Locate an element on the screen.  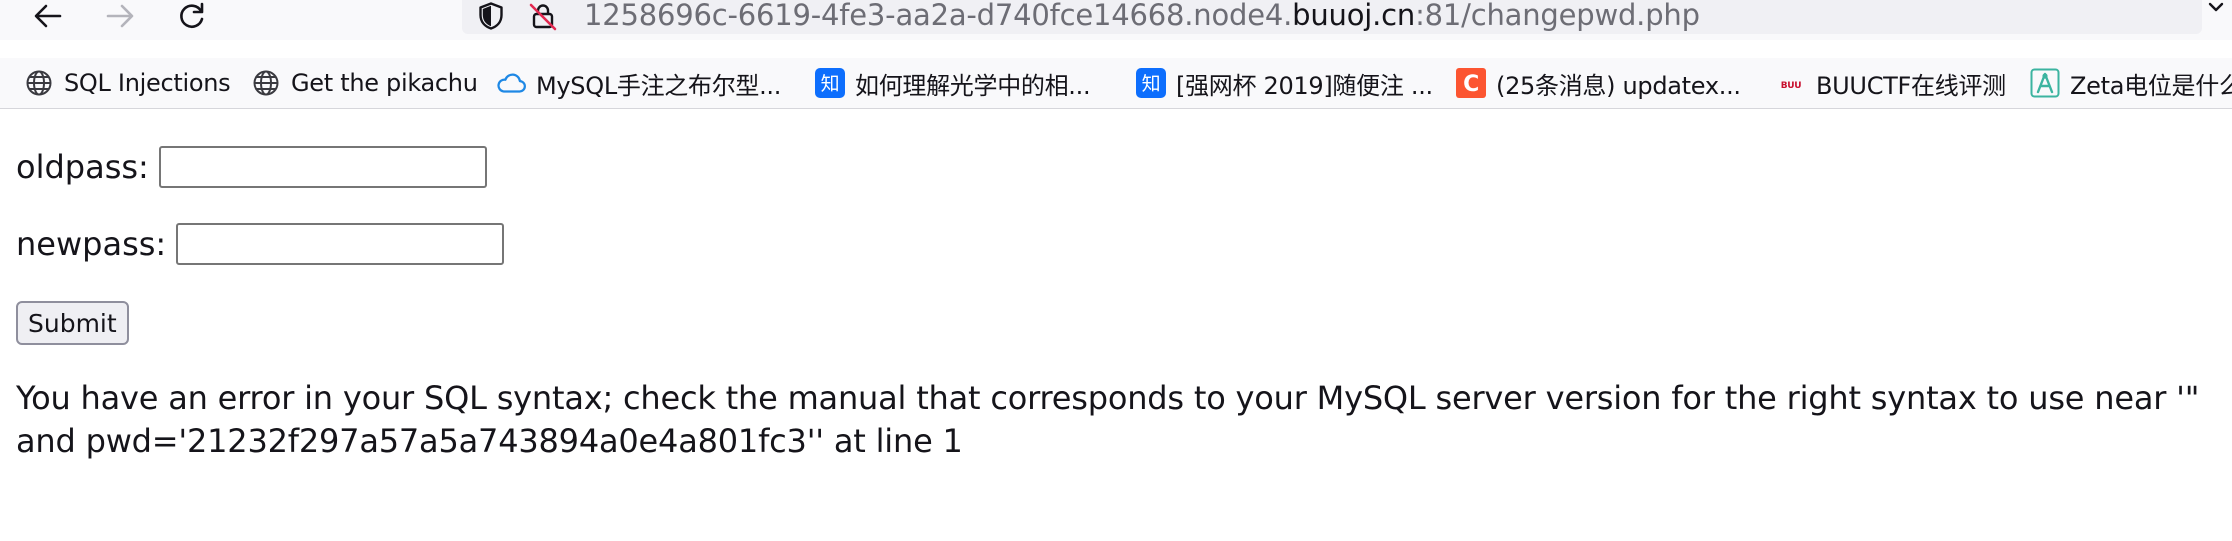
back-button is located at coordinates (48, 16).